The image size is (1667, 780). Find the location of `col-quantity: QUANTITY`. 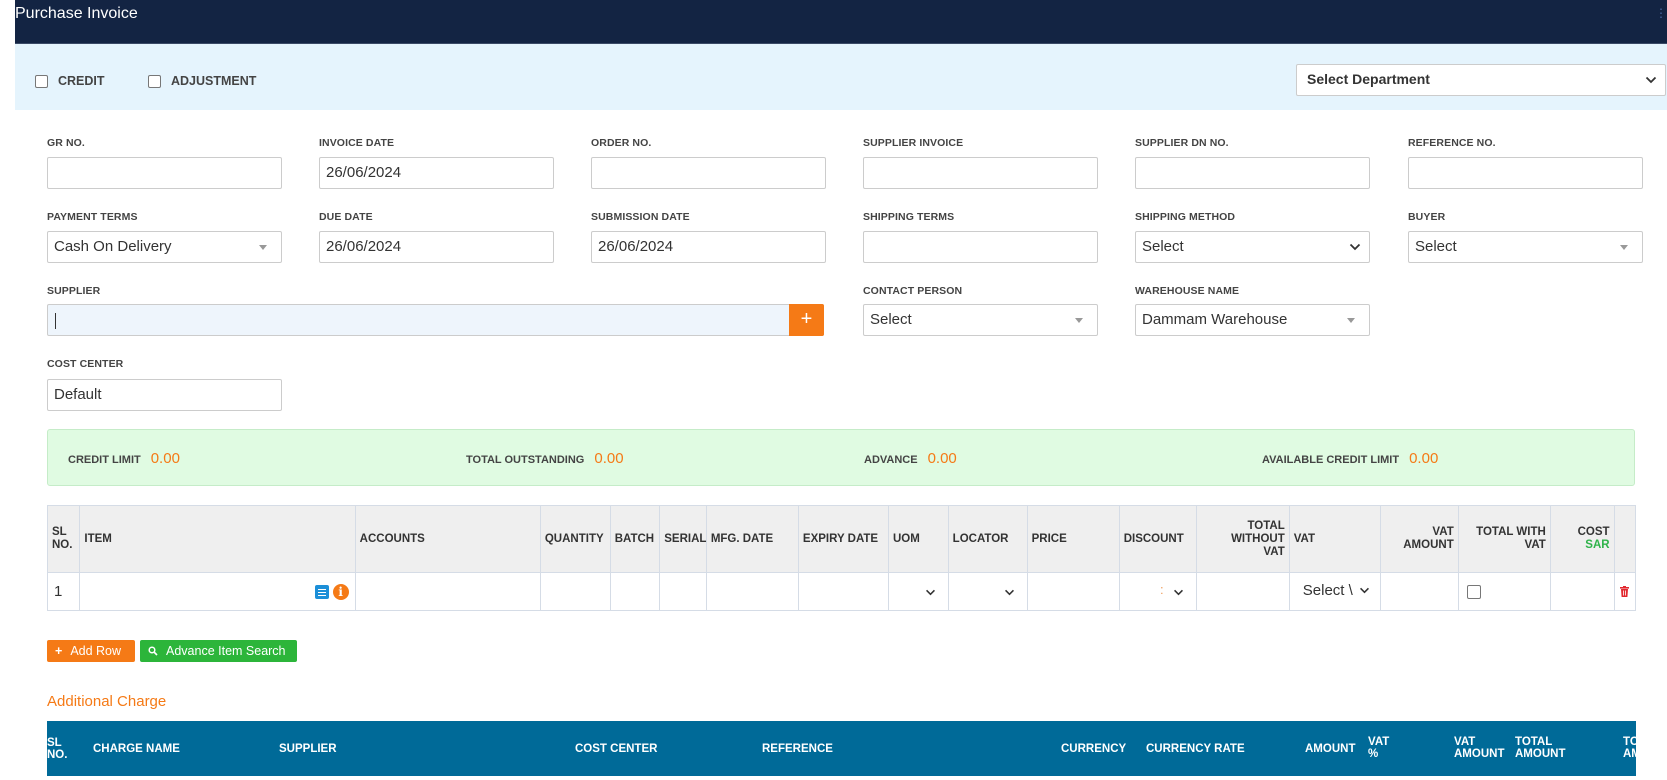

col-quantity: QUANTITY is located at coordinates (575, 539).